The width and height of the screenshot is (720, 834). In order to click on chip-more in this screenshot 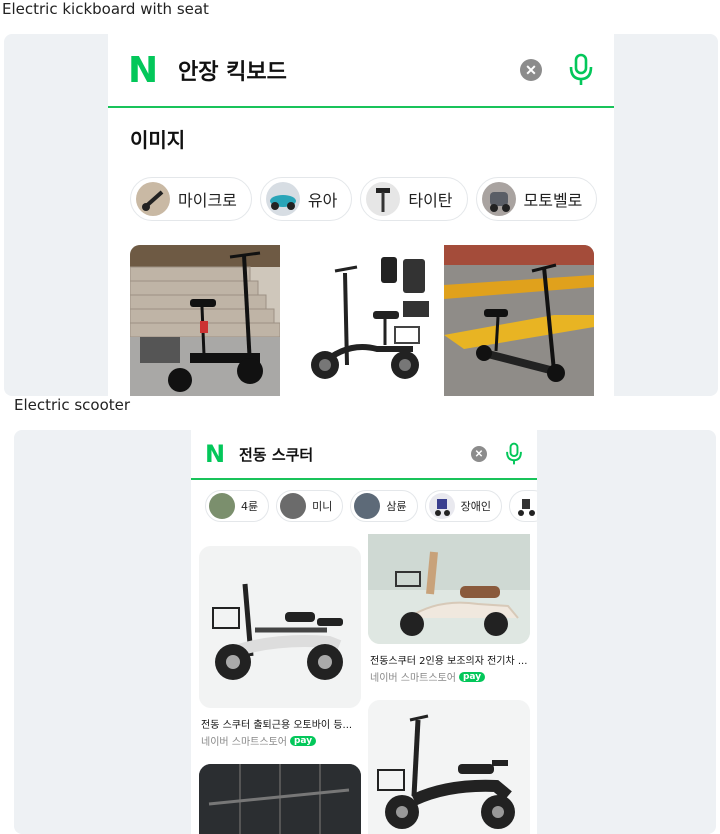, I will do `click(523, 506)`.